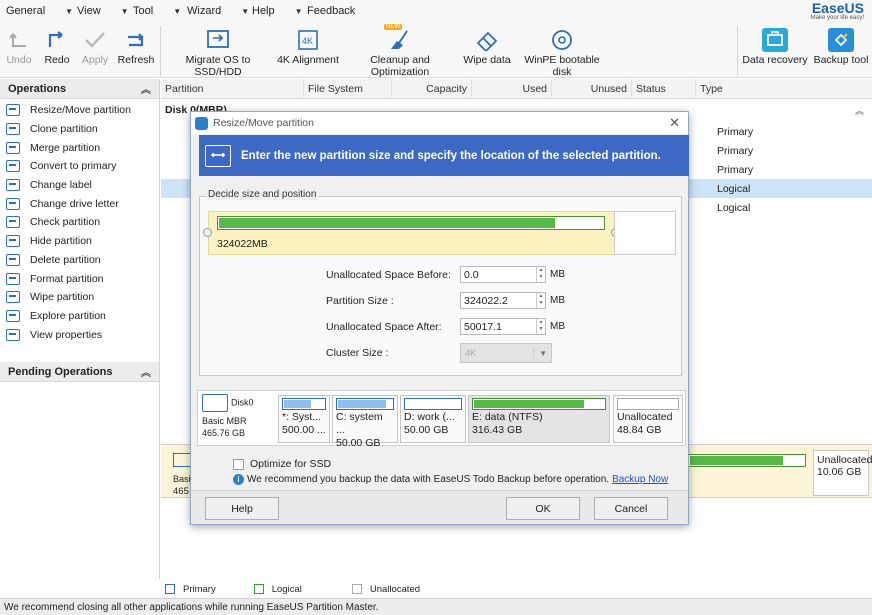  I want to click on partition-size: 50.00 GB, so click(426, 430).